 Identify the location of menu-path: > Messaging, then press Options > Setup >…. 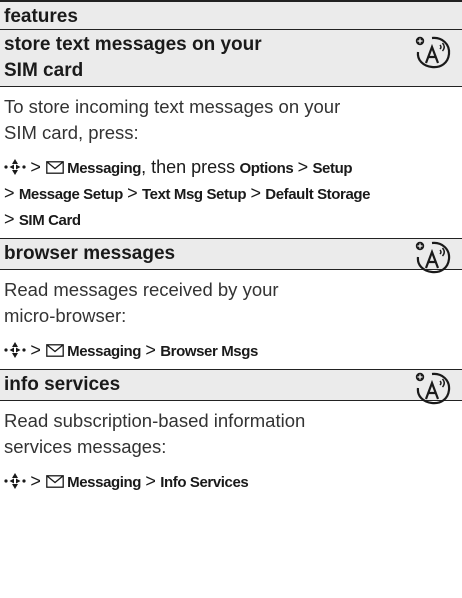
(229, 196).